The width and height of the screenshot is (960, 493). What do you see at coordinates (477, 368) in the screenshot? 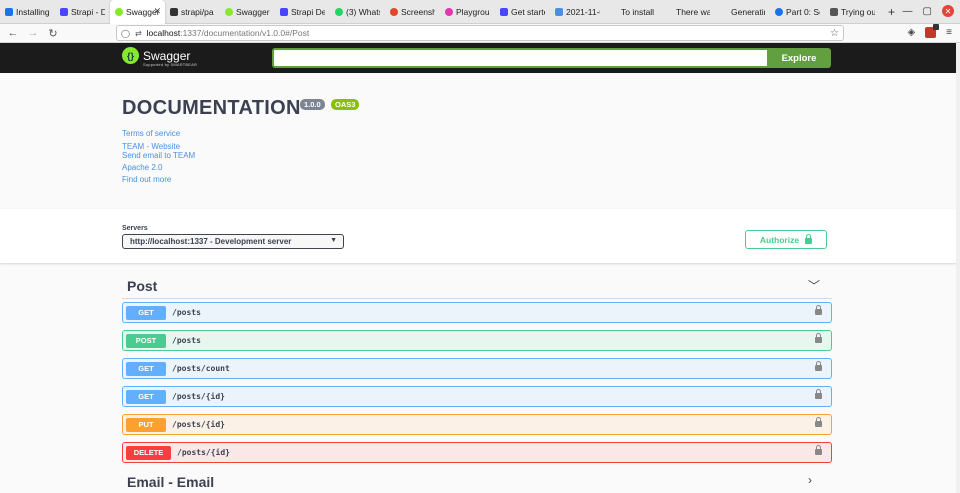
I see `operation-get-posts-count: GET /posts/count` at bounding box center [477, 368].